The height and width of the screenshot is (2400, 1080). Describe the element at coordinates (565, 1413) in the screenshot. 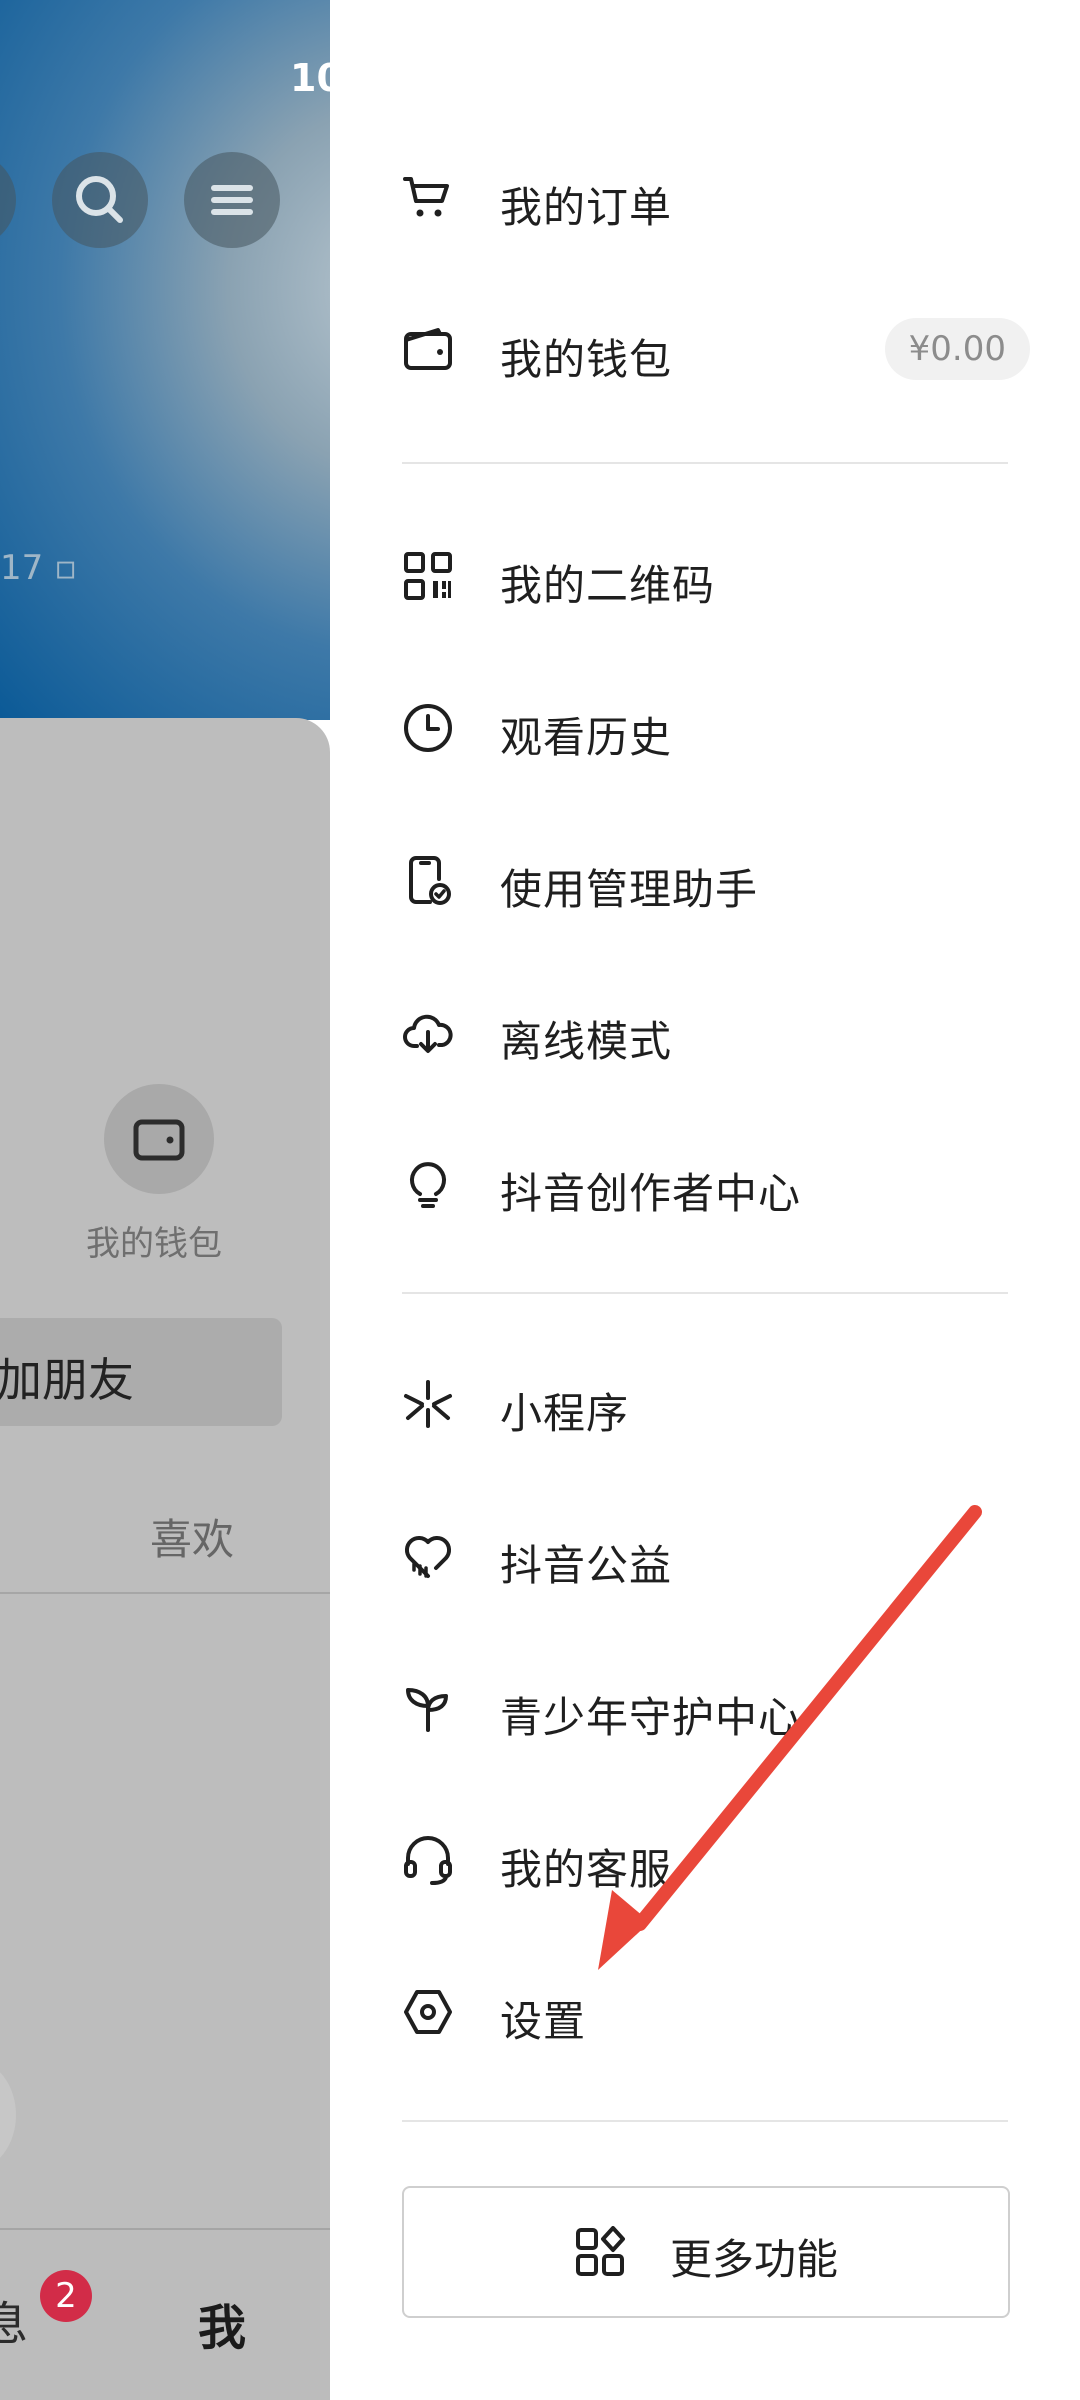

I see `menu-item-label: 小程序` at that location.